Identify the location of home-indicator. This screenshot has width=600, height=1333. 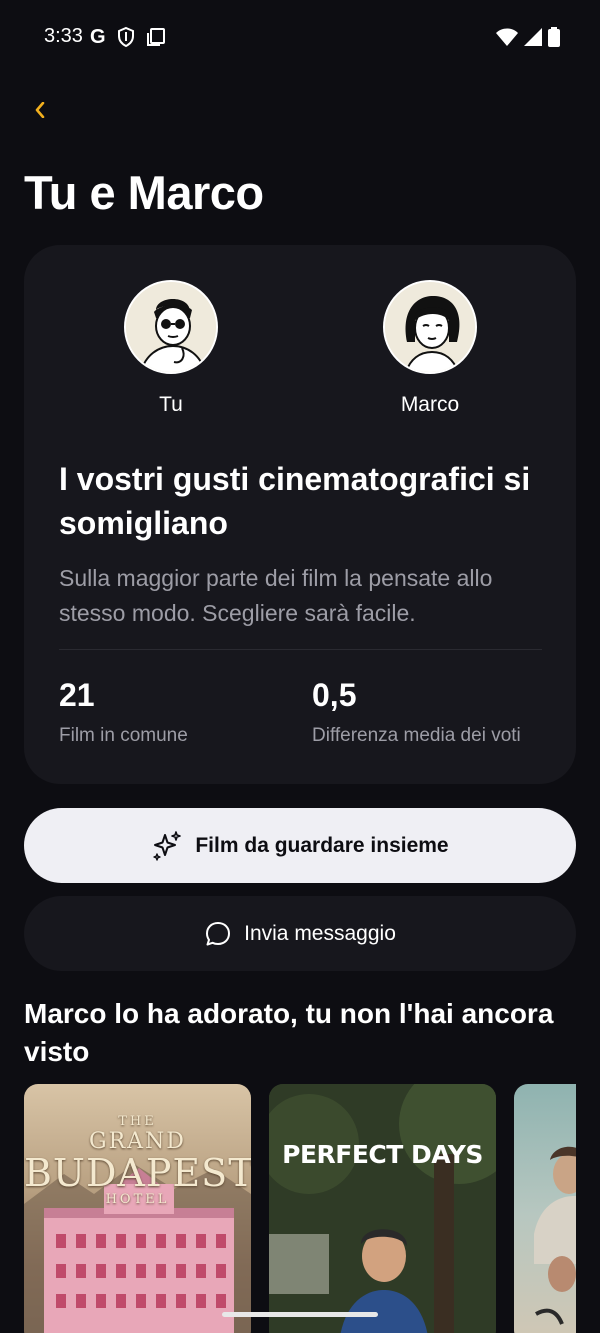
(300, 1314).